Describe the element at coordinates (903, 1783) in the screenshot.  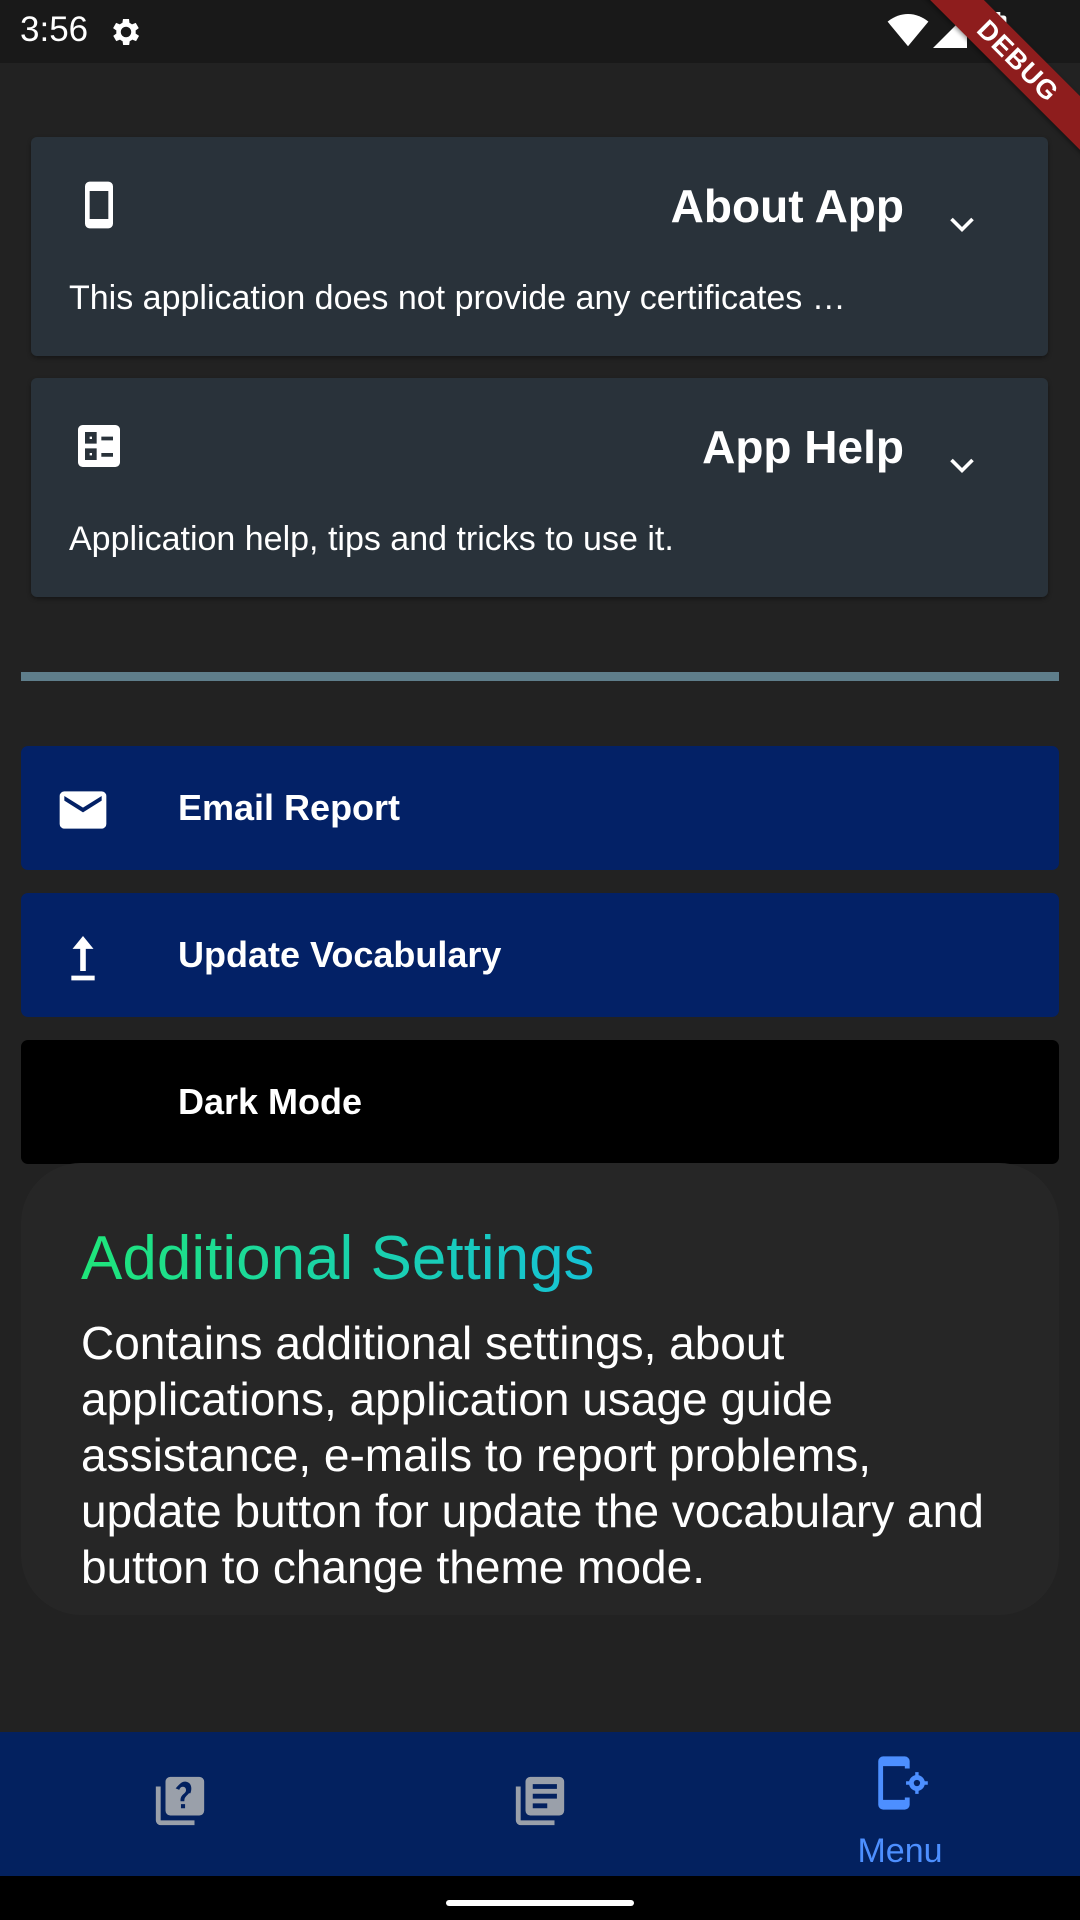
I see `settings-phone-icon` at that location.